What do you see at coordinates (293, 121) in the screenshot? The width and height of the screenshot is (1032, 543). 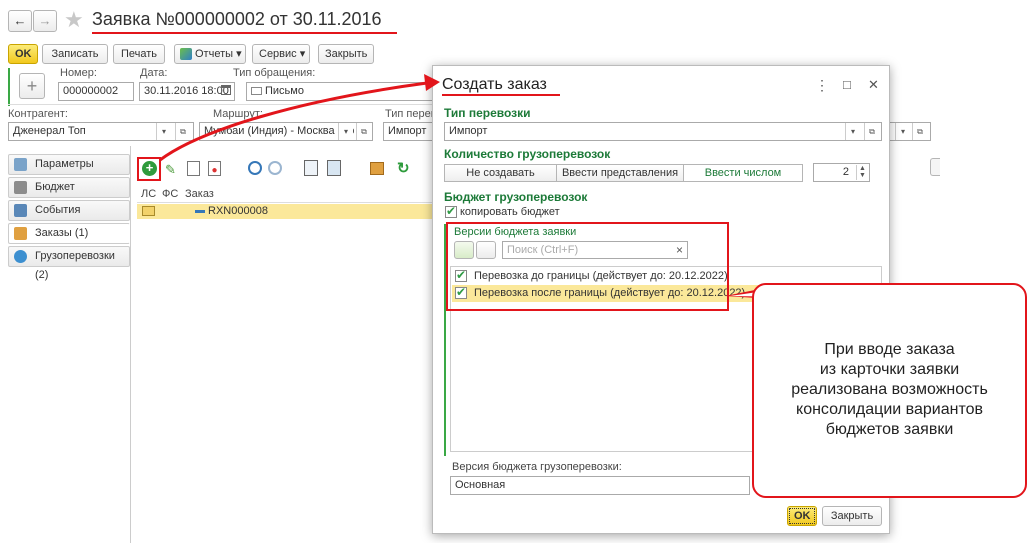 I see `arrow-line` at bounding box center [293, 121].